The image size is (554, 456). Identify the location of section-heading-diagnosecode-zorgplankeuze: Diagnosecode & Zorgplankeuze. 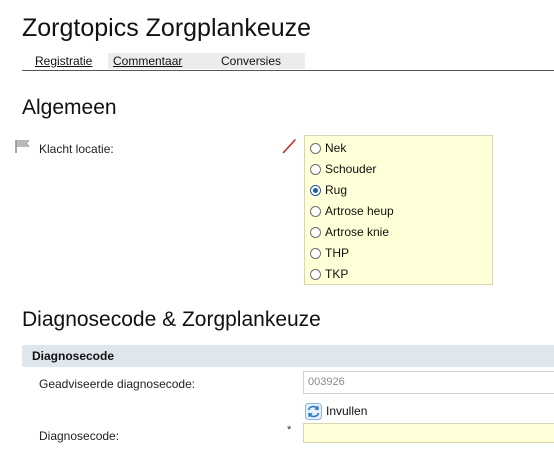
(171, 319).